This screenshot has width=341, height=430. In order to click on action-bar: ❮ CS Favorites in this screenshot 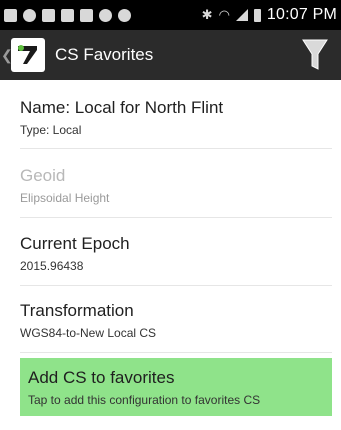, I will do `click(170, 55)`.